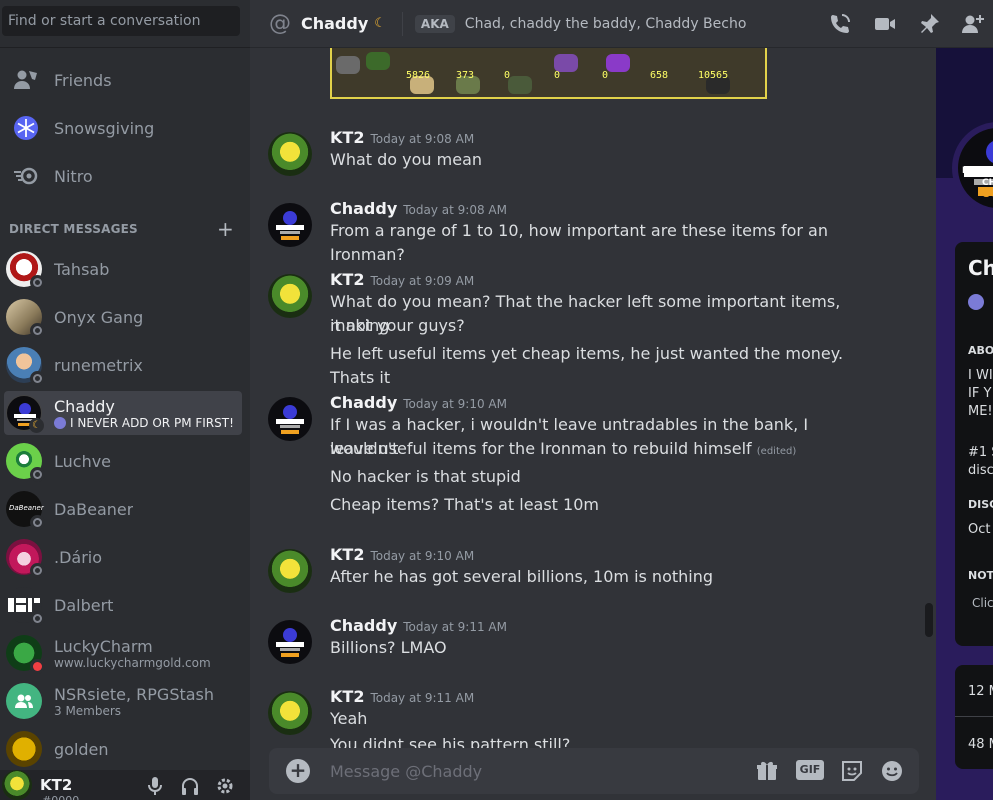 This screenshot has height=800, width=993. Describe the element at coordinates (24, 701) in the screenshot. I see `group-dm-icon` at that location.